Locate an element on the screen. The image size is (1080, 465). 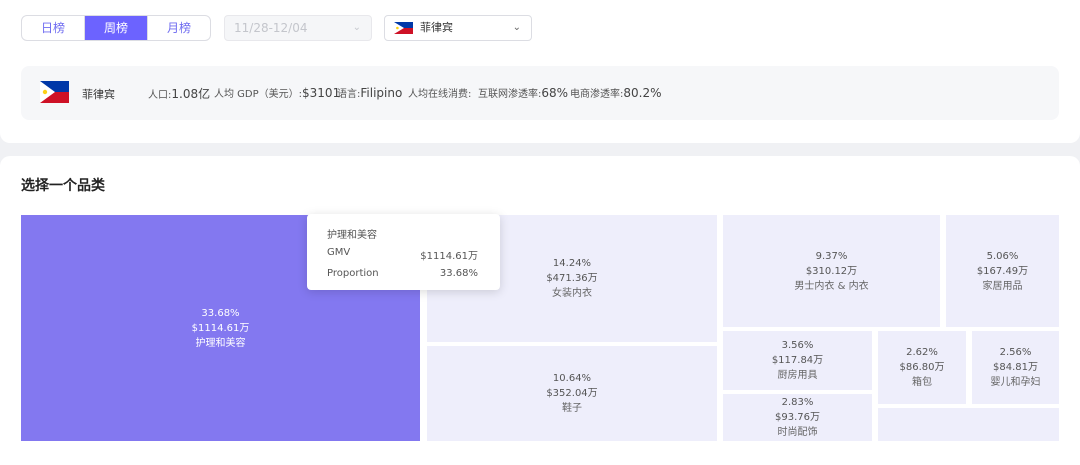
section-title: 选择一个品类 is located at coordinates (63, 186).